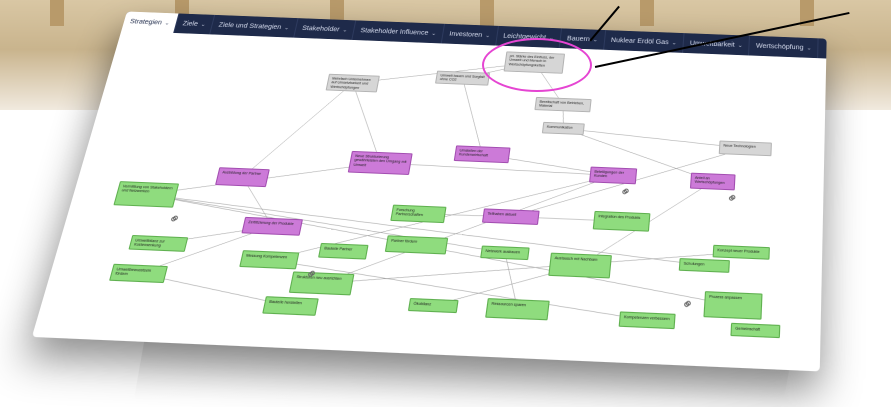 Image resolution: width=891 pixels, height=407 pixels. I want to click on tab-stakeholder: Stakeholder ⌄, so click(325, 29).